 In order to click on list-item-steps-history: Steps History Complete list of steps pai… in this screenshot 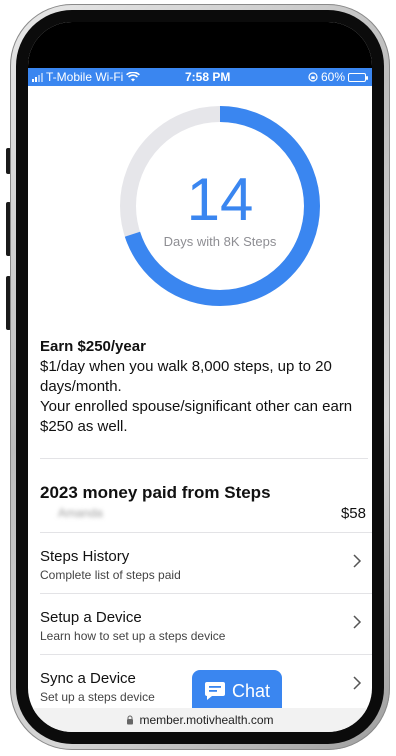, I will do `click(200, 564)`.